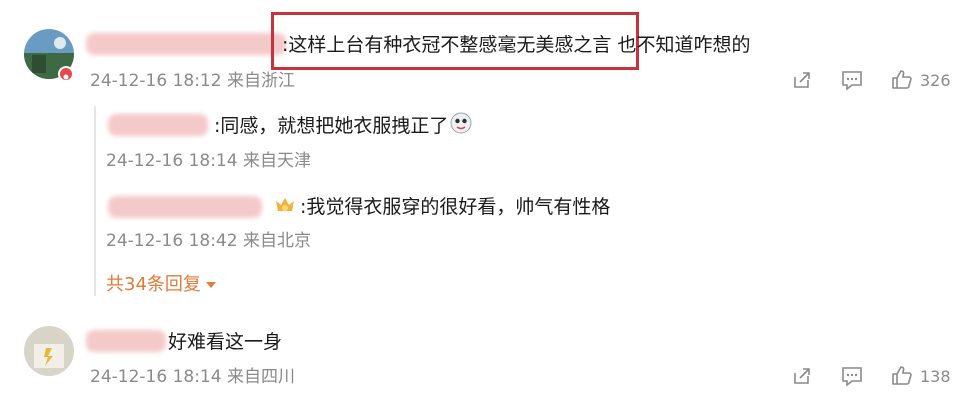  What do you see at coordinates (935, 80) in the screenshot?
I see `like-count: 326` at bounding box center [935, 80].